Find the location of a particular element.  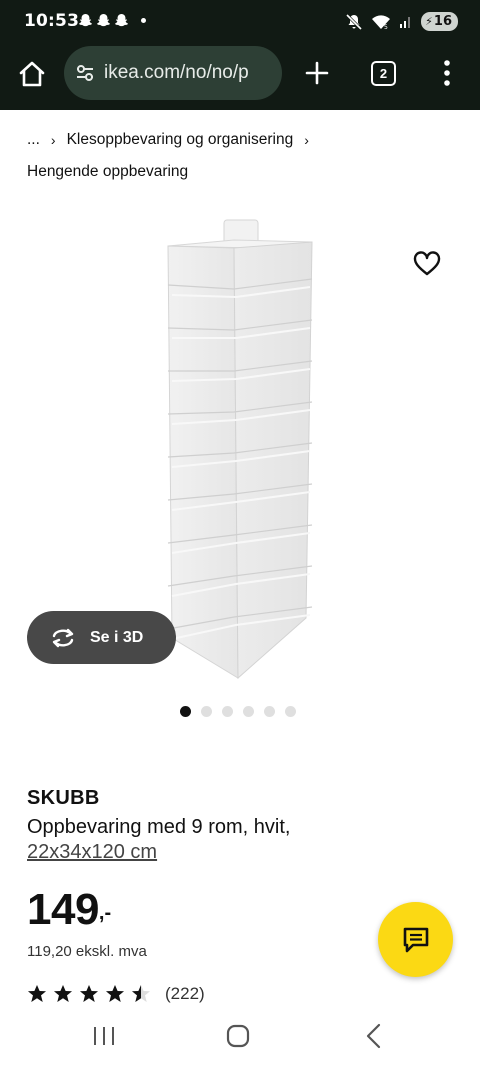

more-notifications-icon is located at coordinates (143, 20).